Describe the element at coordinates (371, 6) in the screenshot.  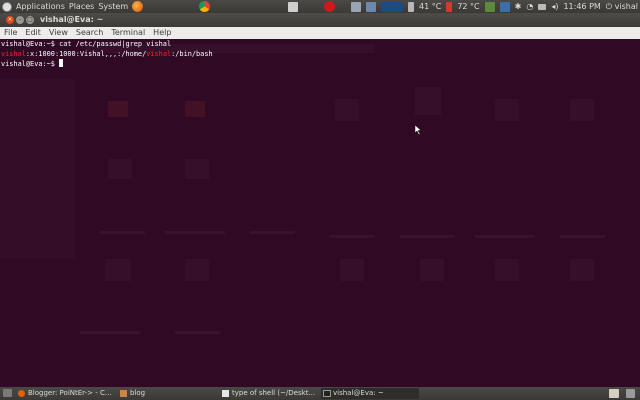
I see `weather-icon` at that location.